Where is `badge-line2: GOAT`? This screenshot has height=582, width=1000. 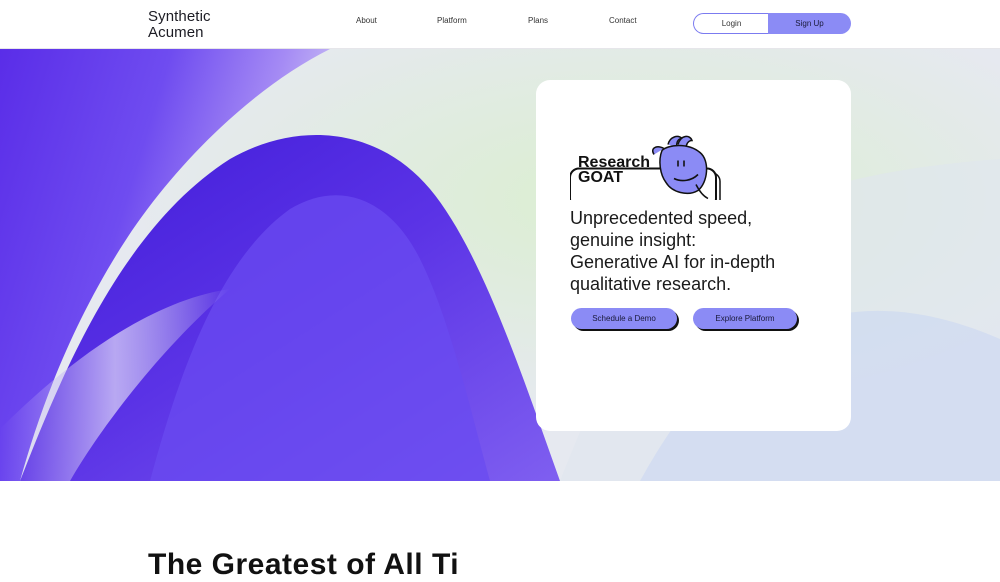 badge-line2: GOAT is located at coordinates (601, 177).